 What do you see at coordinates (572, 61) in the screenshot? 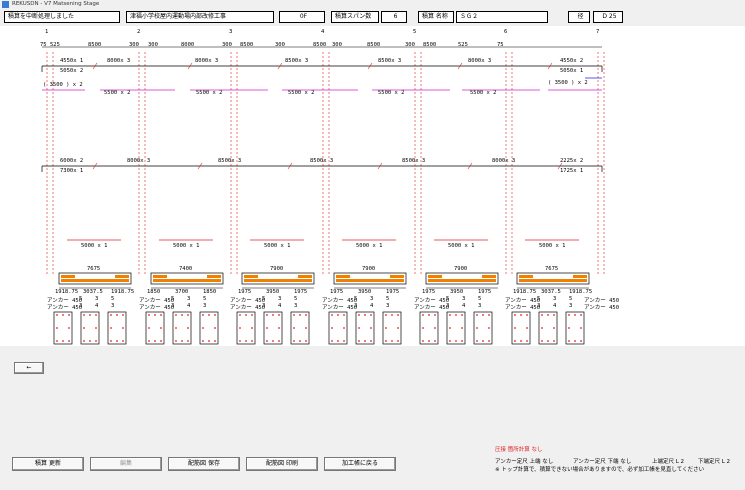
I see `upper-bar-label: 4550x 2` at bounding box center [572, 61].